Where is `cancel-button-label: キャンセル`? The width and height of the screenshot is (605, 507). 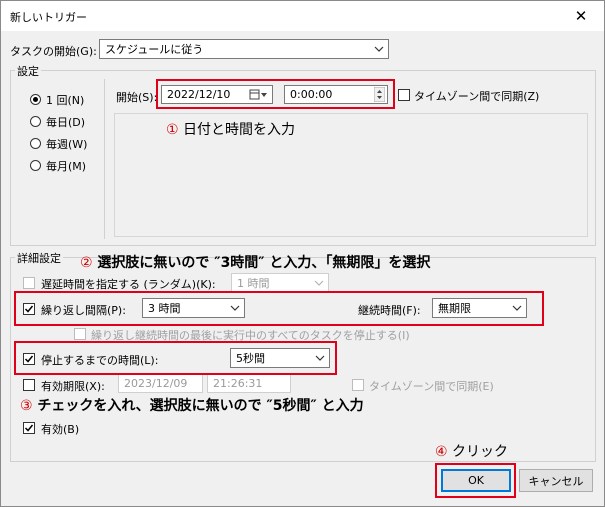
cancel-button-label: キャンセル is located at coordinates (556, 481).